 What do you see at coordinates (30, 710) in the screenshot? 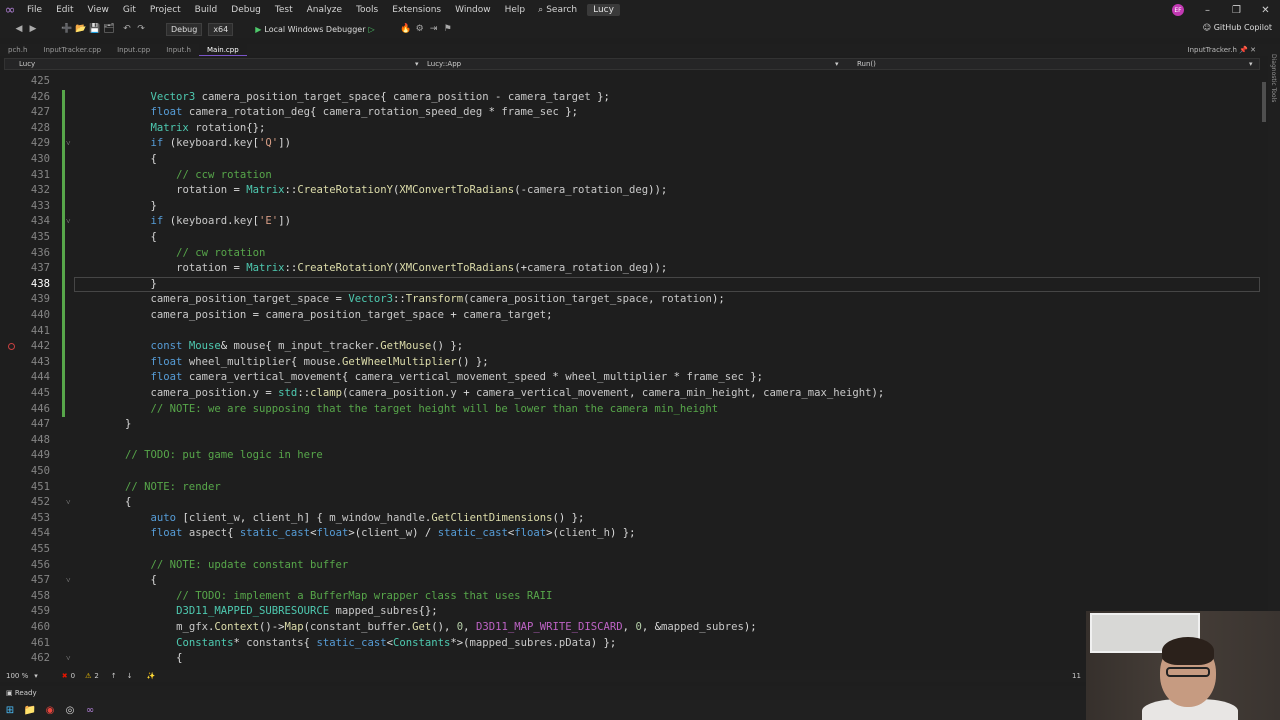
I see `file-explorer-icon: 📁` at bounding box center [30, 710].